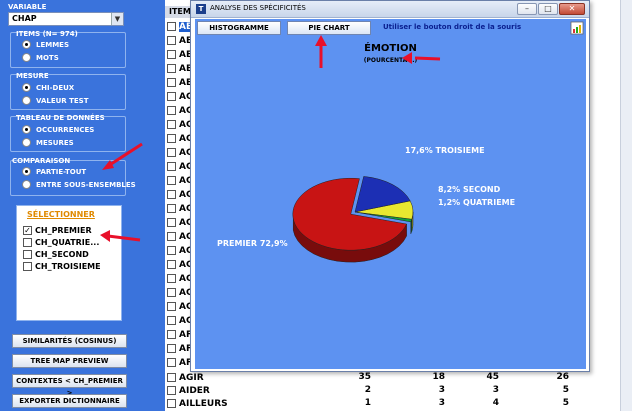 This screenshot has height=411, width=632. What do you see at coordinates (197, 403) in the screenshot?
I see `table-row: AILLEURS` at bounding box center [197, 403].